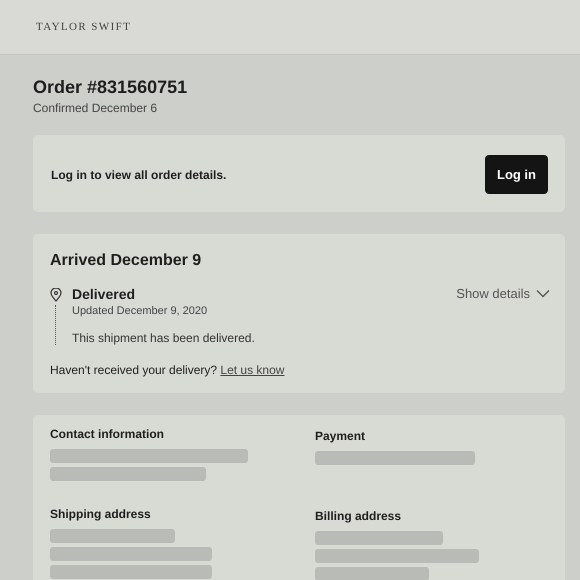 The height and width of the screenshot is (580, 580). What do you see at coordinates (252, 370) in the screenshot?
I see `let-us-know-link: Let us know` at bounding box center [252, 370].